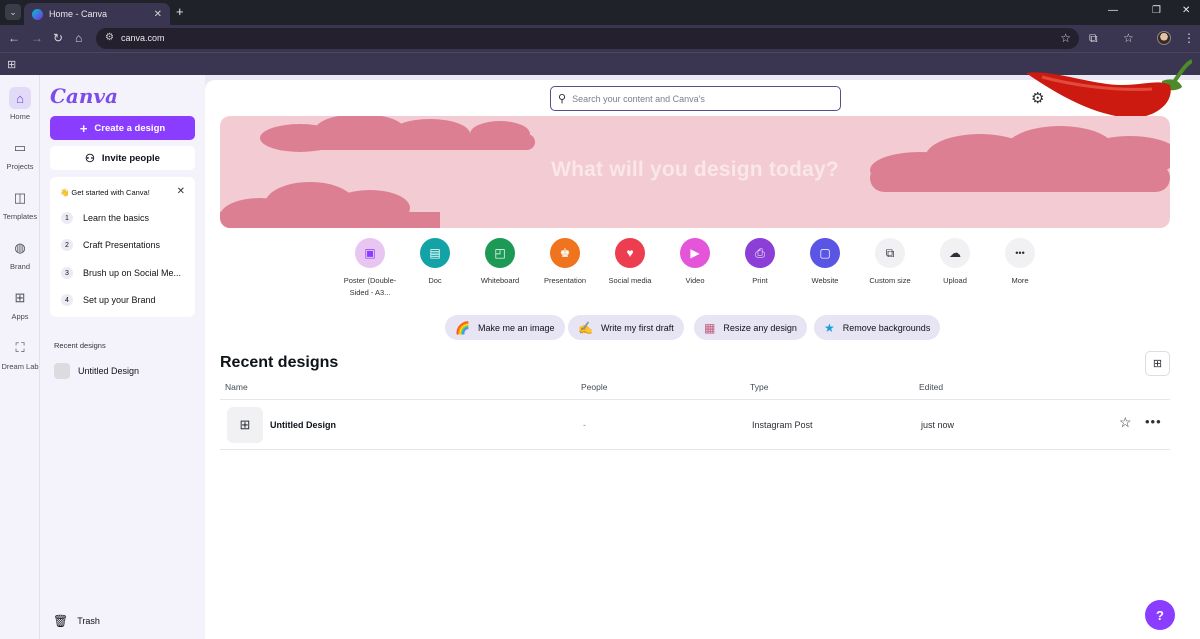 The width and height of the screenshot is (1200, 639). Describe the element at coordinates (84, 96) in the screenshot. I see `canva-logo: Canva` at that location.